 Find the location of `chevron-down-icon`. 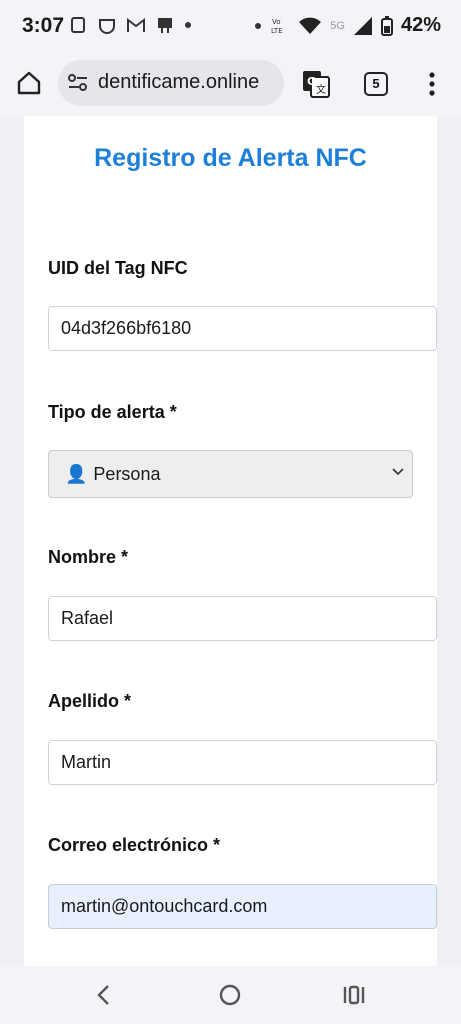

chevron-down-icon is located at coordinates (398, 472).